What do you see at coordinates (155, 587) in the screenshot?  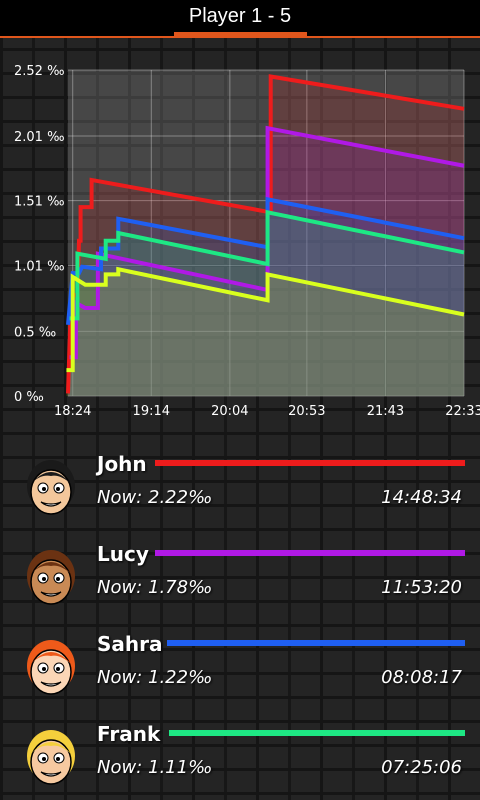 I see `player-current-value: Now: 1.78‰` at bounding box center [155, 587].